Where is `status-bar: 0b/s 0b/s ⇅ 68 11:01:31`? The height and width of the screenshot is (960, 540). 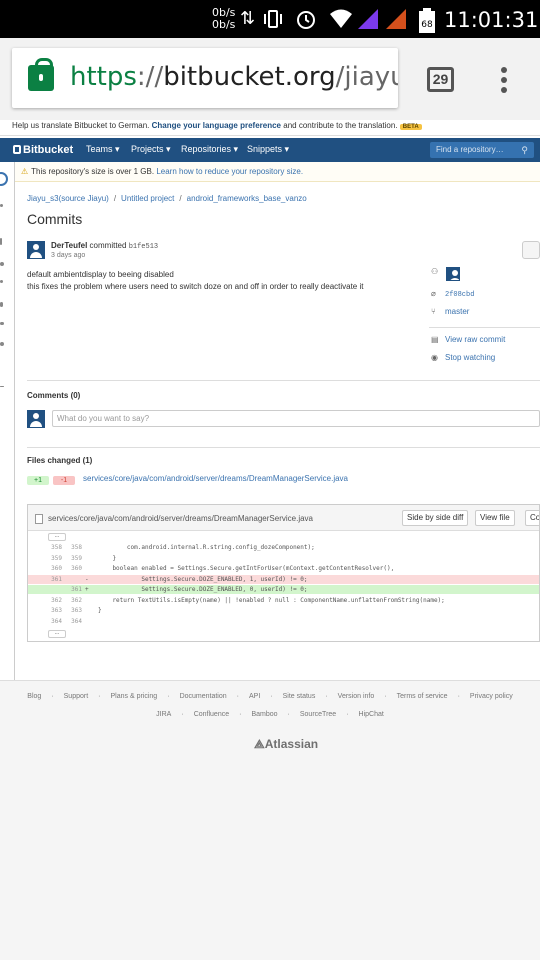 status-bar: 0b/s 0b/s ⇅ 68 11:01:31 is located at coordinates (270, 19).